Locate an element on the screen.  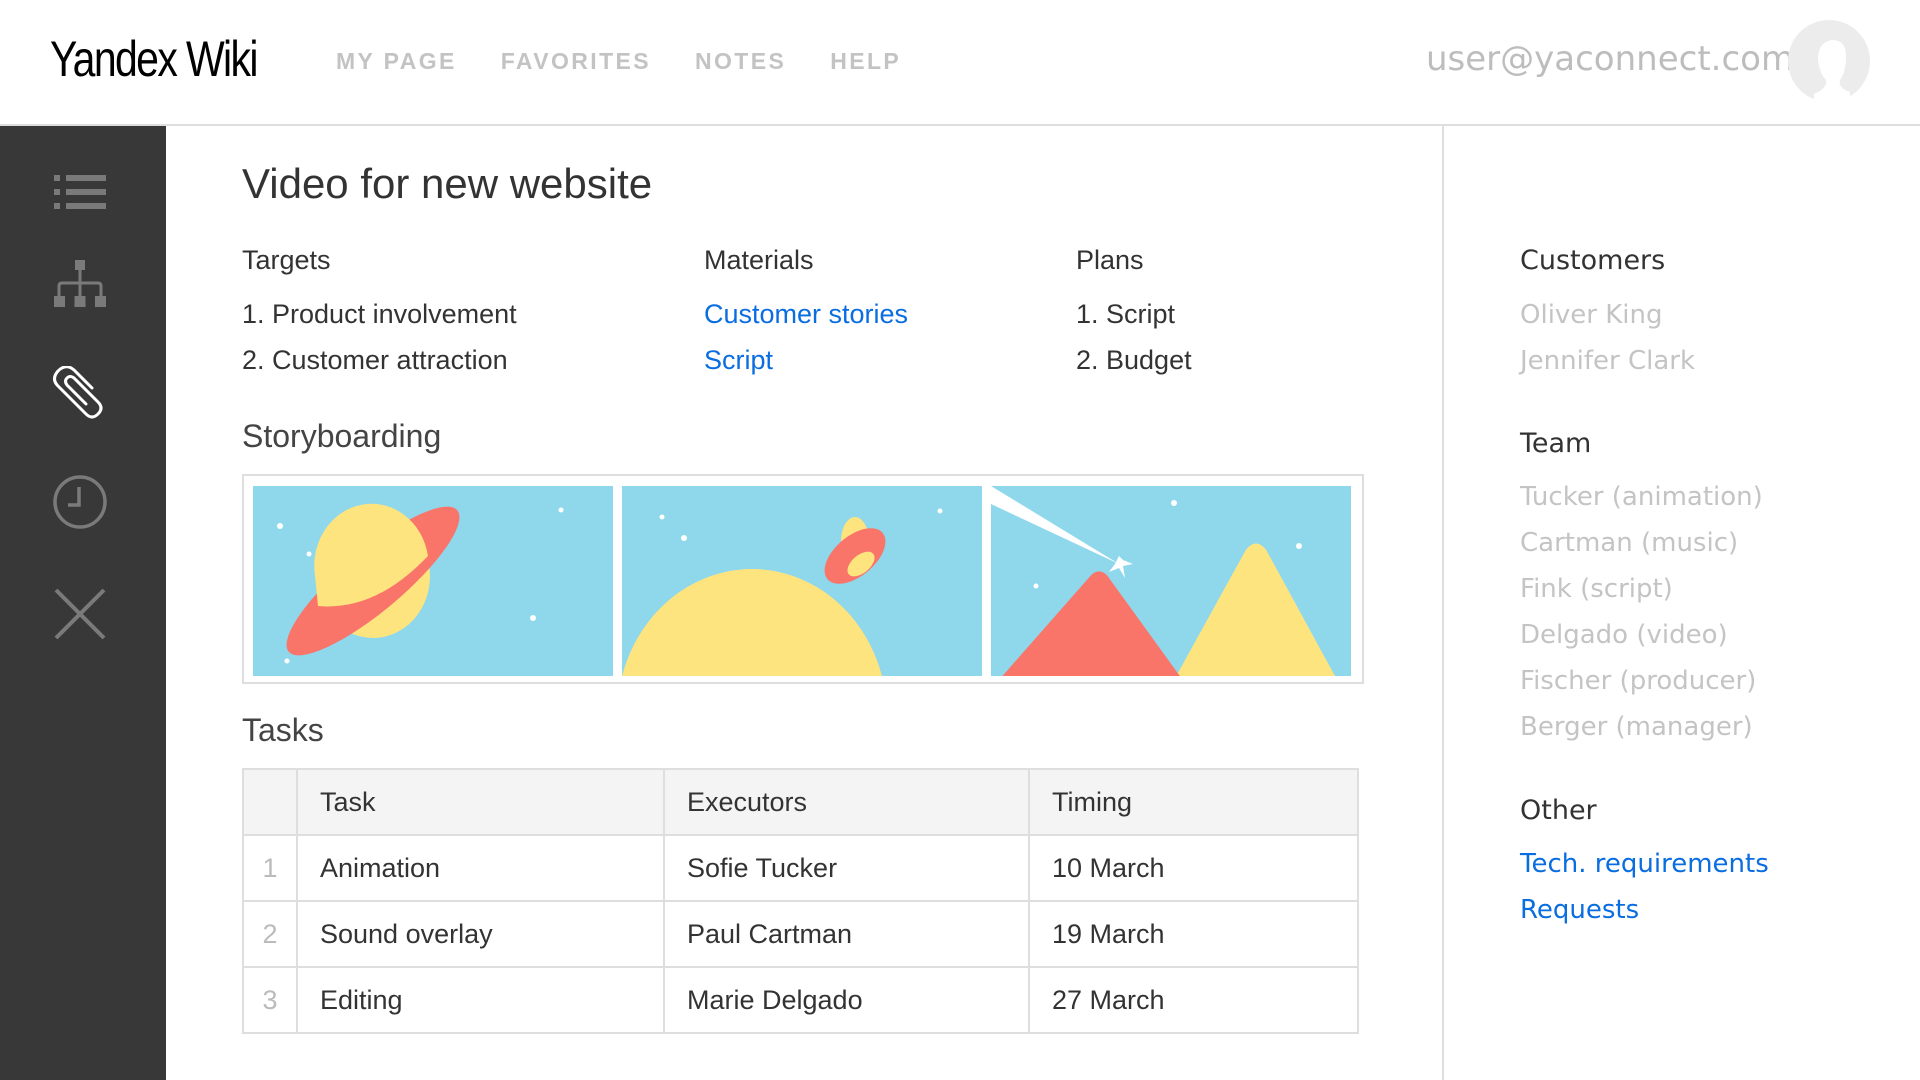
sitemap-icon is located at coordinates (80, 283).